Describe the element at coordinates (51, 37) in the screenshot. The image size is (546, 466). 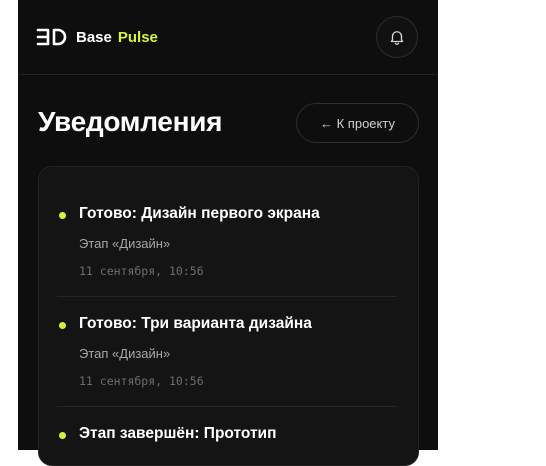
I see `logo-mark-icon` at that location.